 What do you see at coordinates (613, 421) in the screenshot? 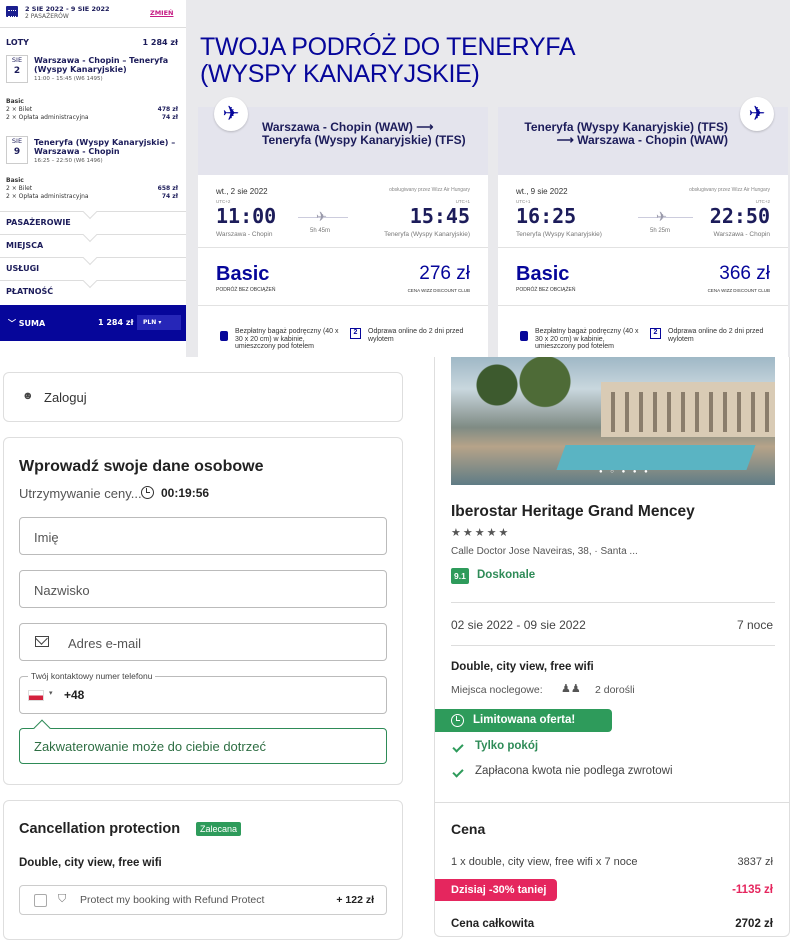
I see `hotel-photo: ● ○ ● ● ●` at bounding box center [613, 421].